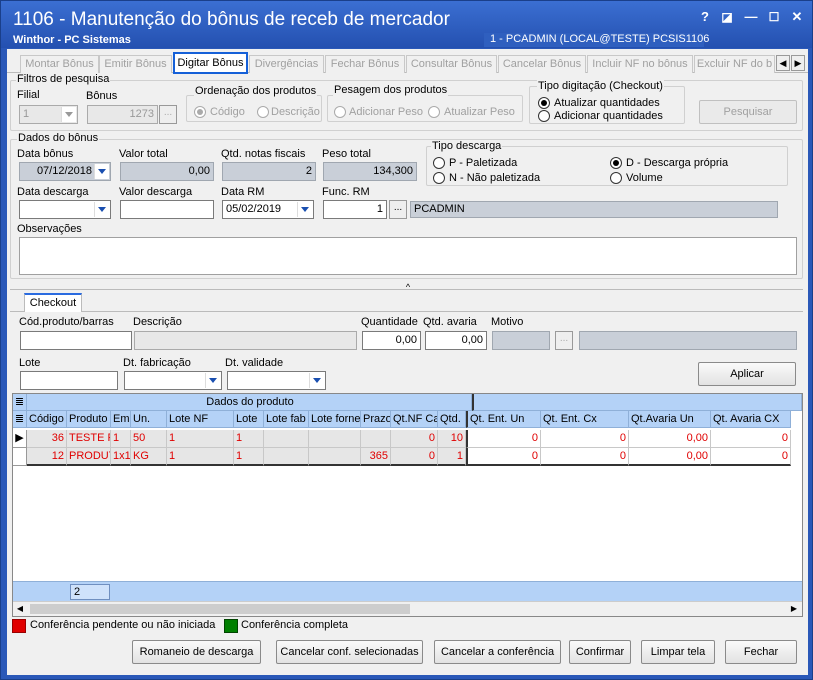  I want to click on scroll-right-icon: ▶, so click(794, 609).